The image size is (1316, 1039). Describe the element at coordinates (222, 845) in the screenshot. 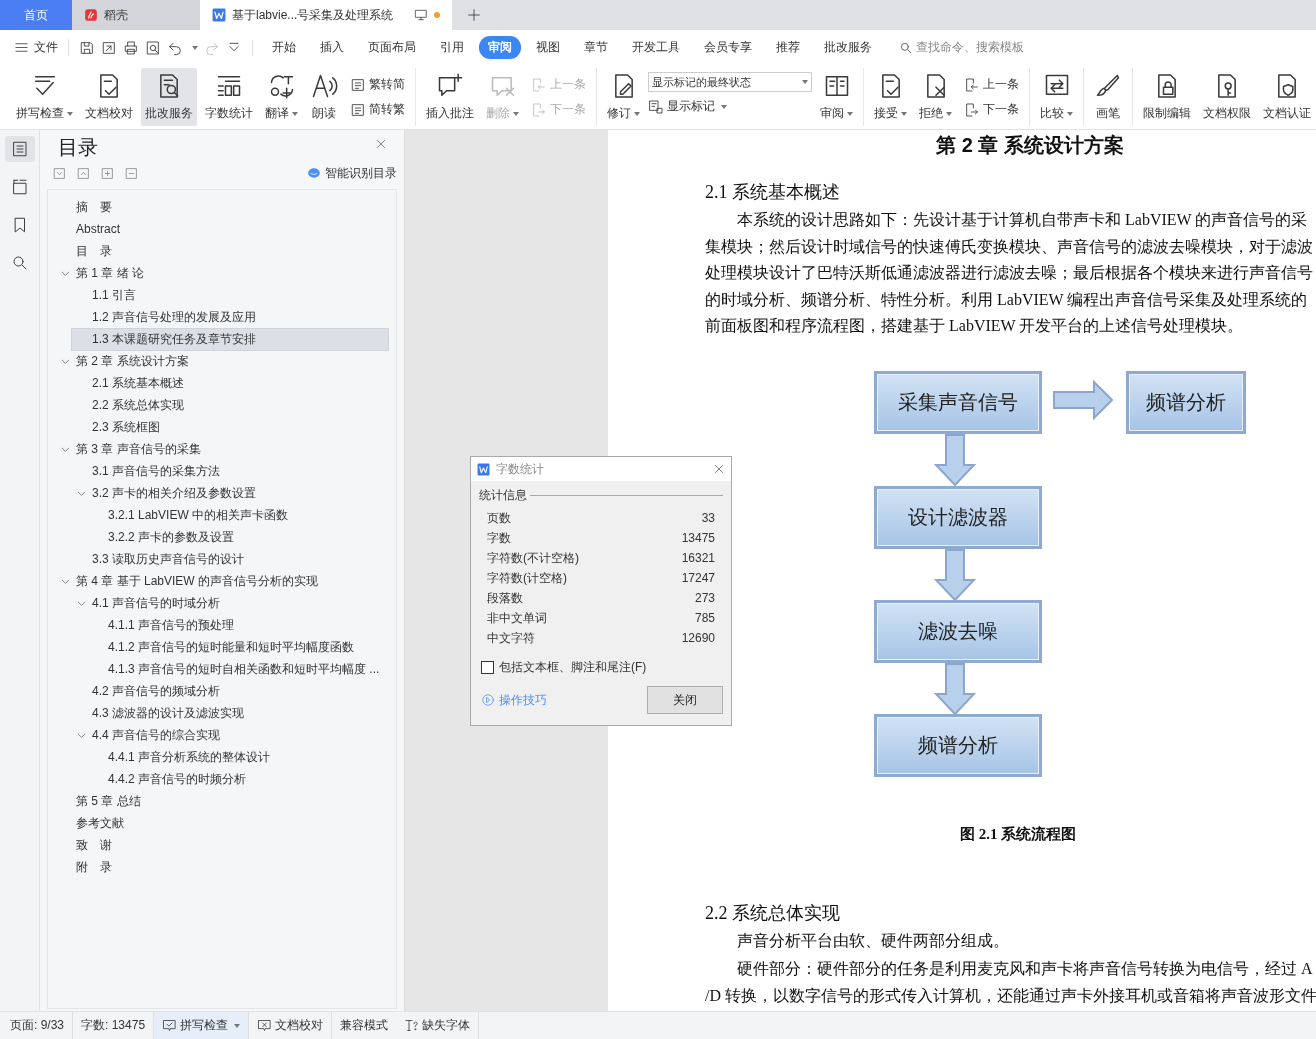

I see `toc-item: 致 谢` at that location.